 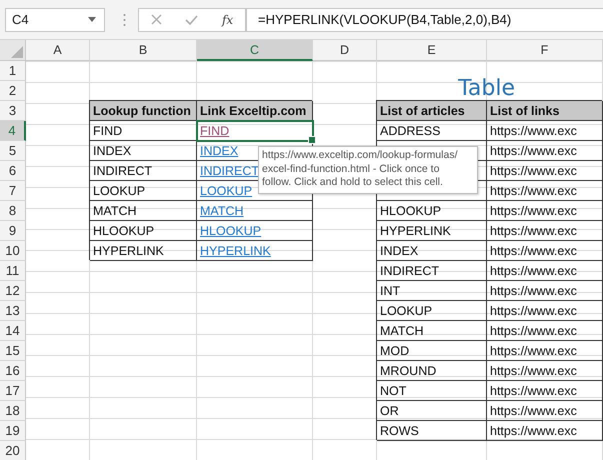 I want to click on row-header: 12, so click(x=13, y=291).